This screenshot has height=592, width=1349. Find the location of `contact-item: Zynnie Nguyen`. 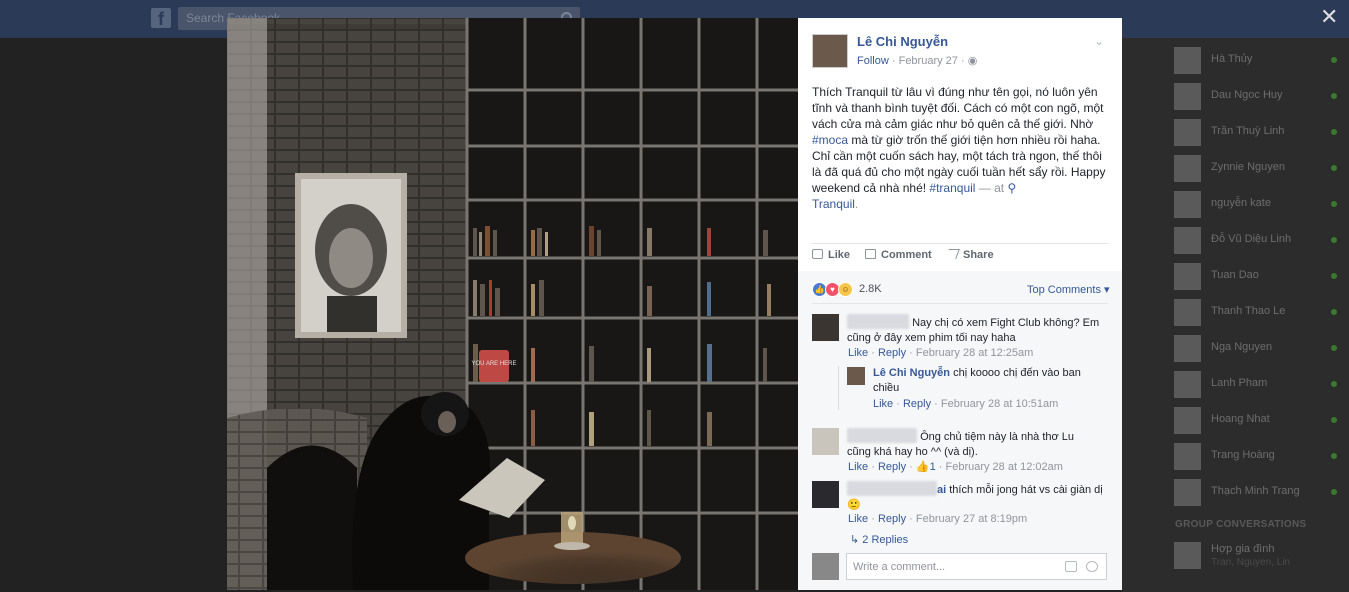

contact-item: Zynnie Nguyen is located at coordinates (1259, 168).